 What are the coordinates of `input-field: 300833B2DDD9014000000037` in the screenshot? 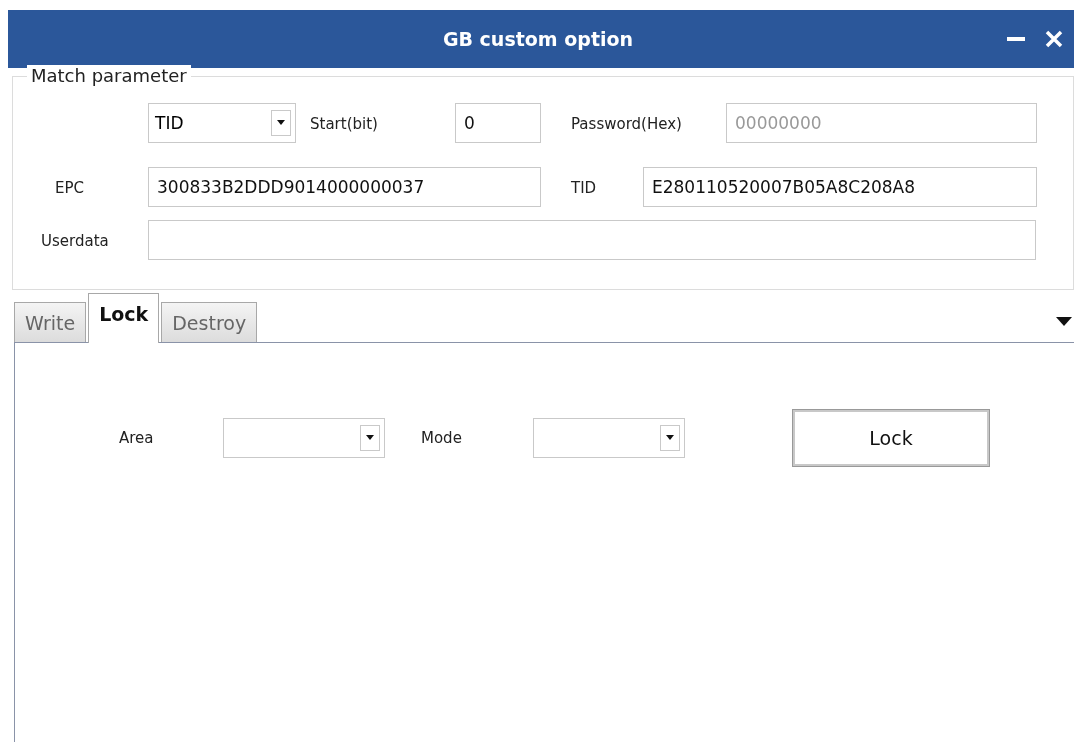 It's located at (344, 187).